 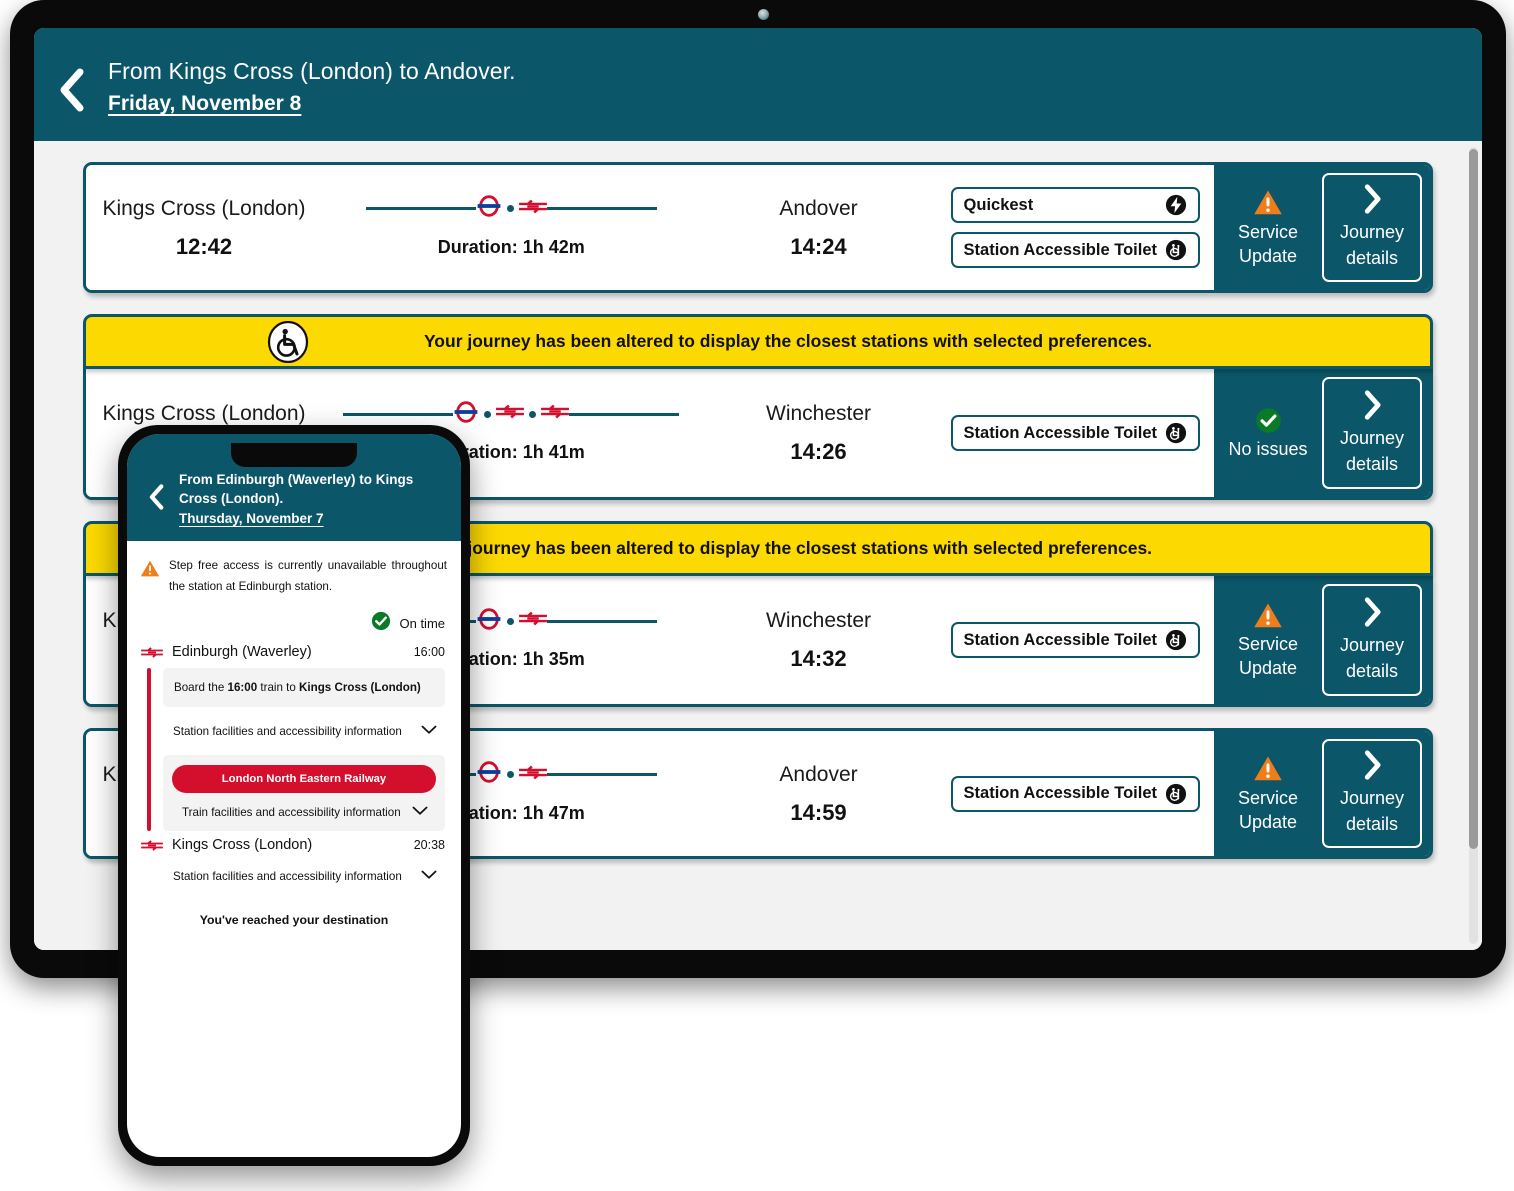 I want to click on duration-value: 1h 47m, so click(x=553, y=812).